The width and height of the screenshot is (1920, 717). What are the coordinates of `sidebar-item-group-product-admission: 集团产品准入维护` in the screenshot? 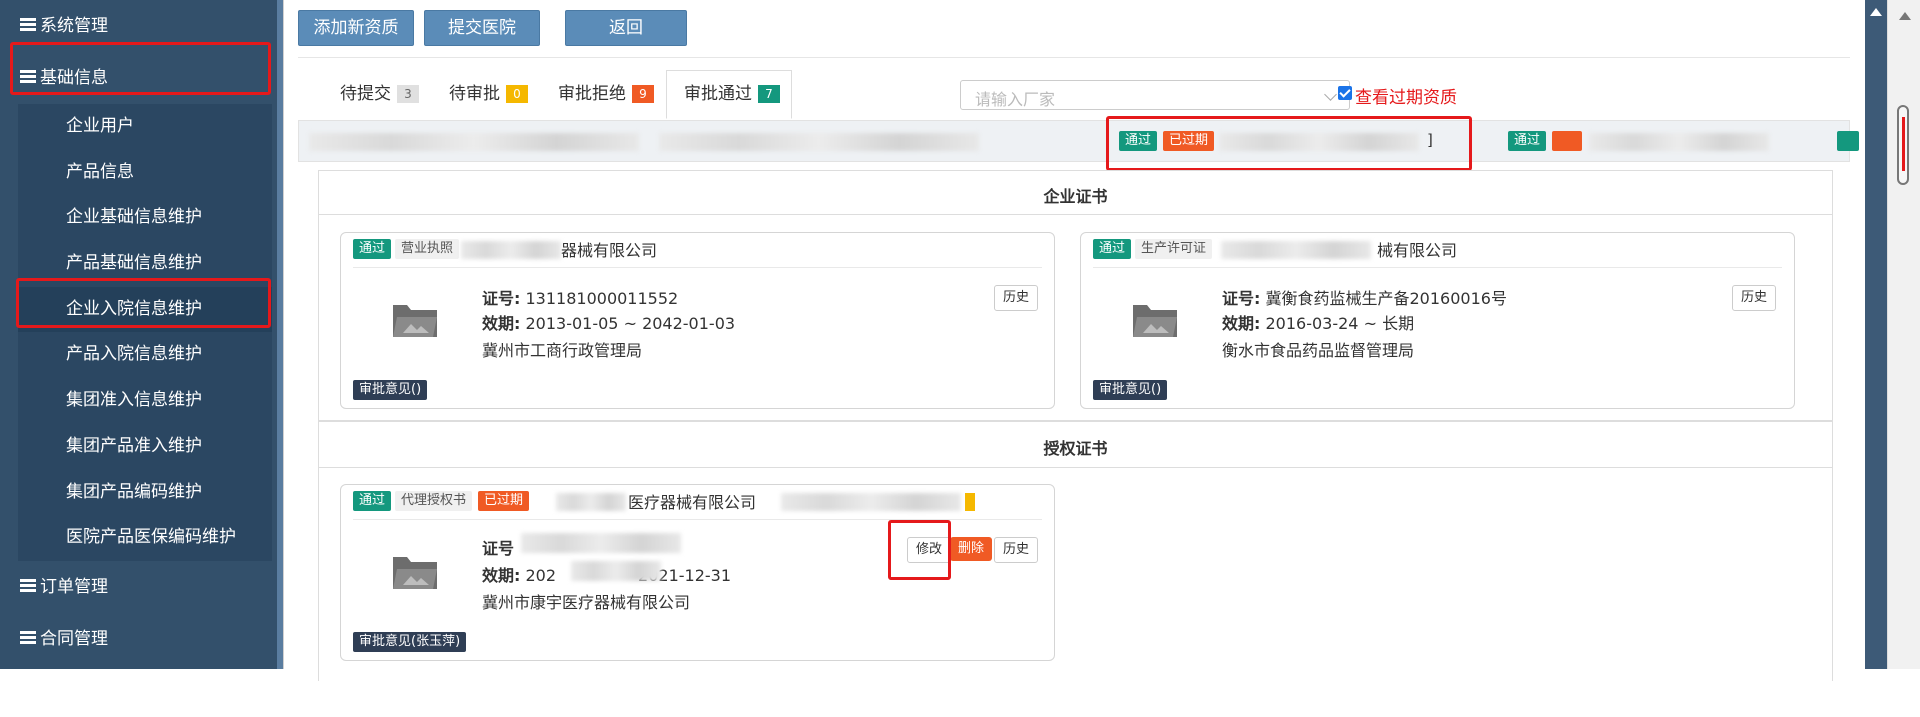 It's located at (145, 446).